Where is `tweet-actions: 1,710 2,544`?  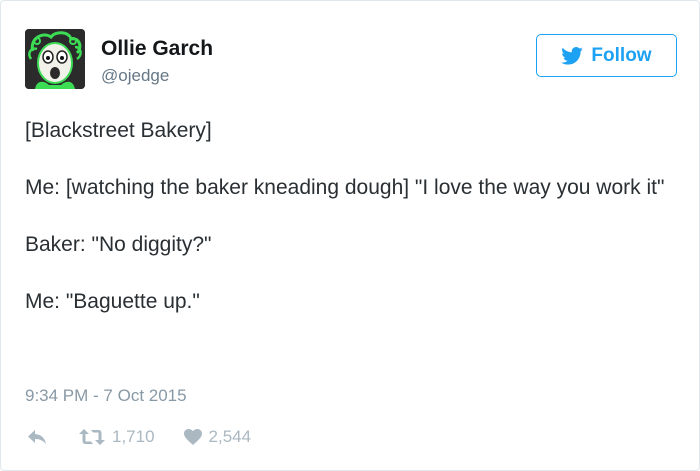 tweet-actions: 1,710 2,544 is located at coordinates (138, 437).